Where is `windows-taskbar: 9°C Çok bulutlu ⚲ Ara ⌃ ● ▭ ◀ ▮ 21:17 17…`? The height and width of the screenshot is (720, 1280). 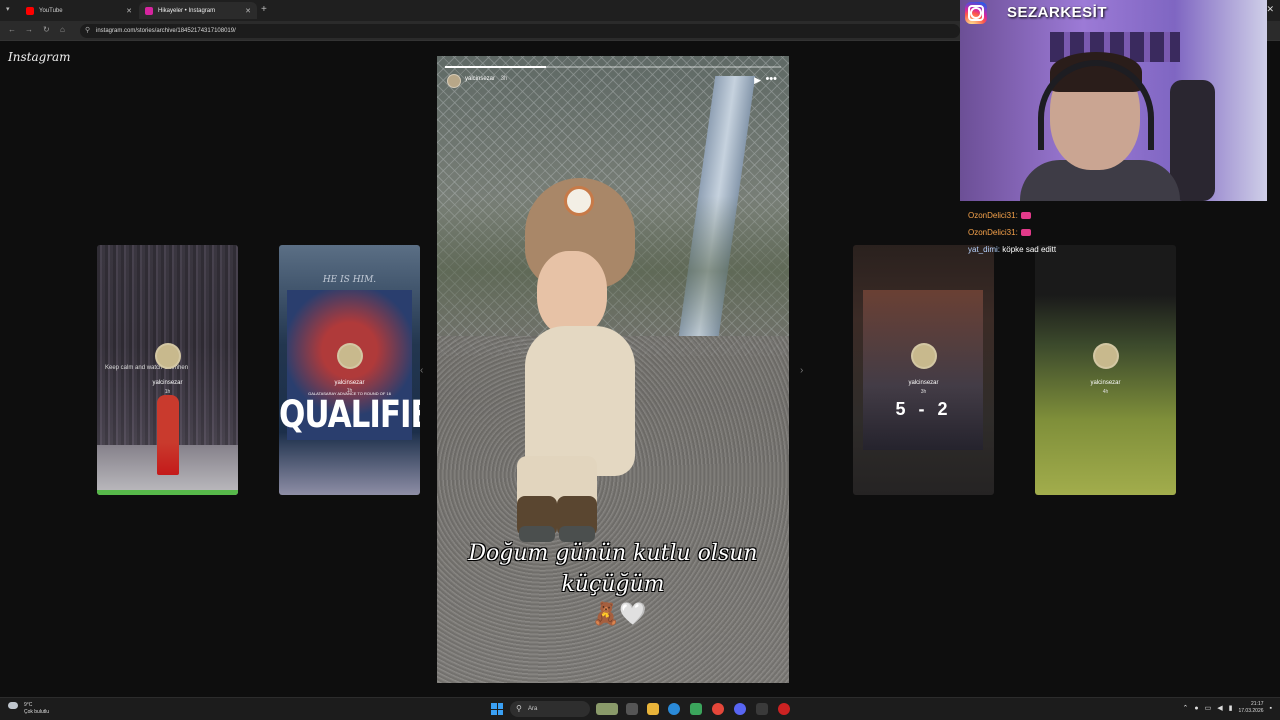
windows-taskbar: 9°C Çok bulutlu ⚲ Ara ⌃ ● ▭ ◀ ▮ 21:17 17… is located at coordinates (640, 708).